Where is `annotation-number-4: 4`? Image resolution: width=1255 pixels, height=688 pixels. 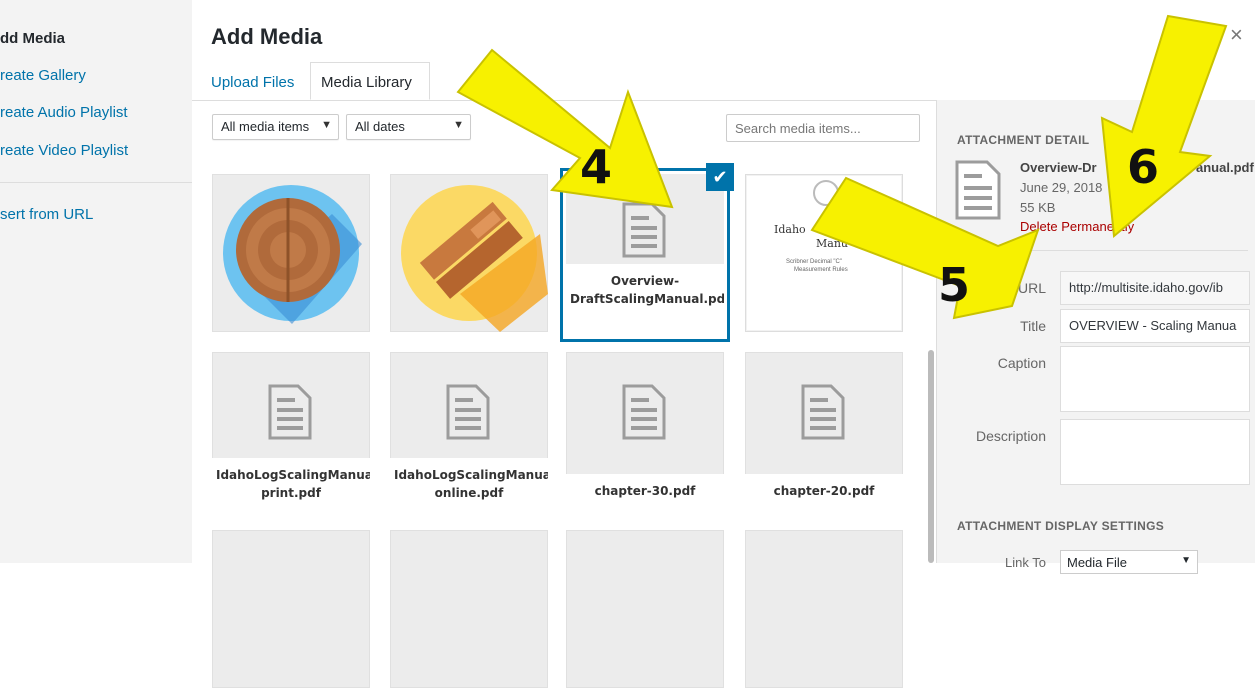 annotation-number-4: 4 is located at coordinates (596, 167).